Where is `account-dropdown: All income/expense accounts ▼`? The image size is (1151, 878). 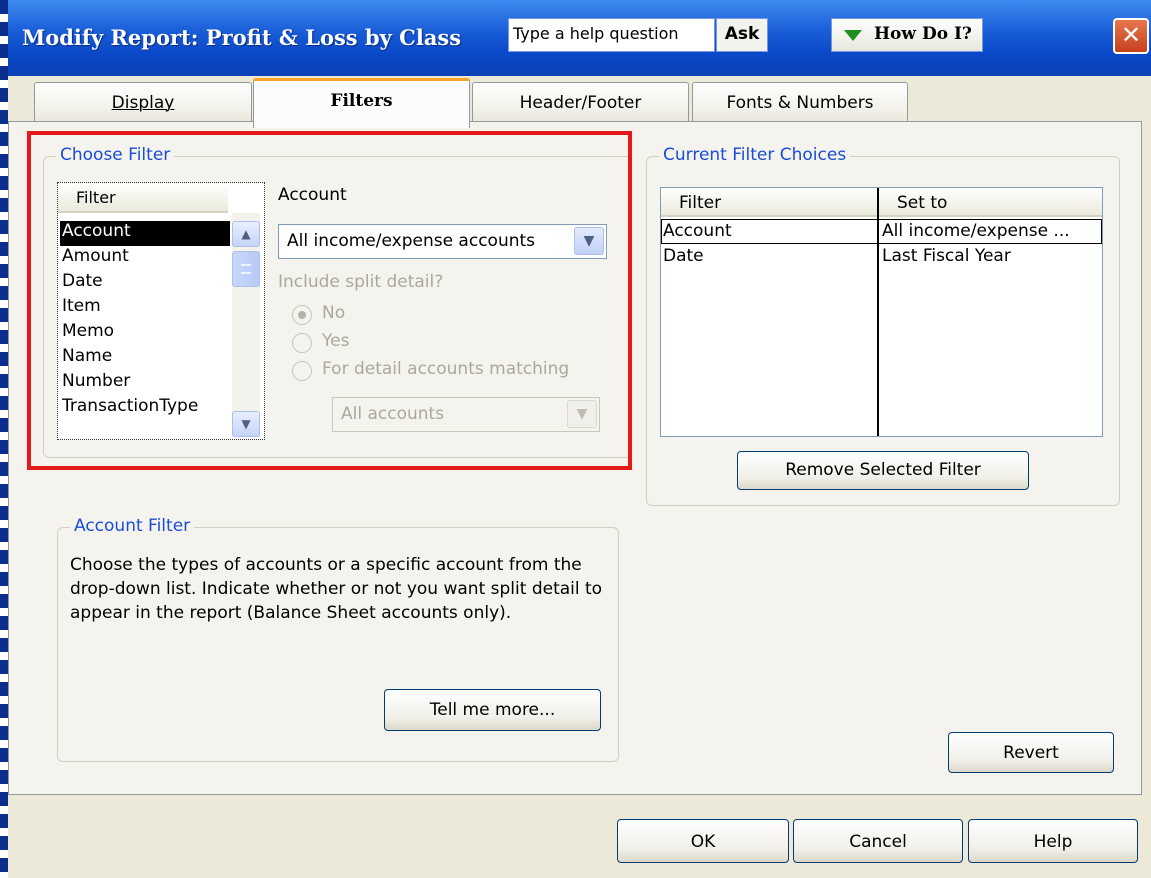
account-dropdown: All income/expense accounts ▼ is located at coordinates (442, 241).